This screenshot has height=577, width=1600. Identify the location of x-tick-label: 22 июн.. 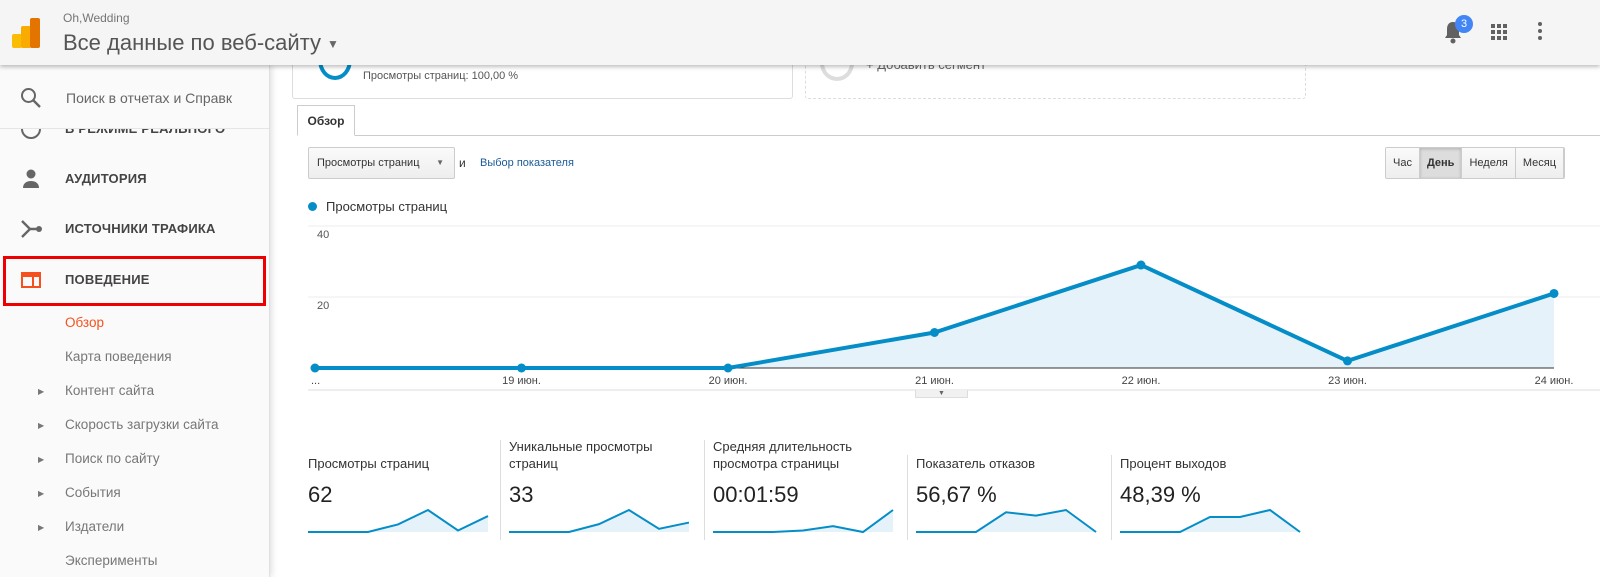
(1141, 381).